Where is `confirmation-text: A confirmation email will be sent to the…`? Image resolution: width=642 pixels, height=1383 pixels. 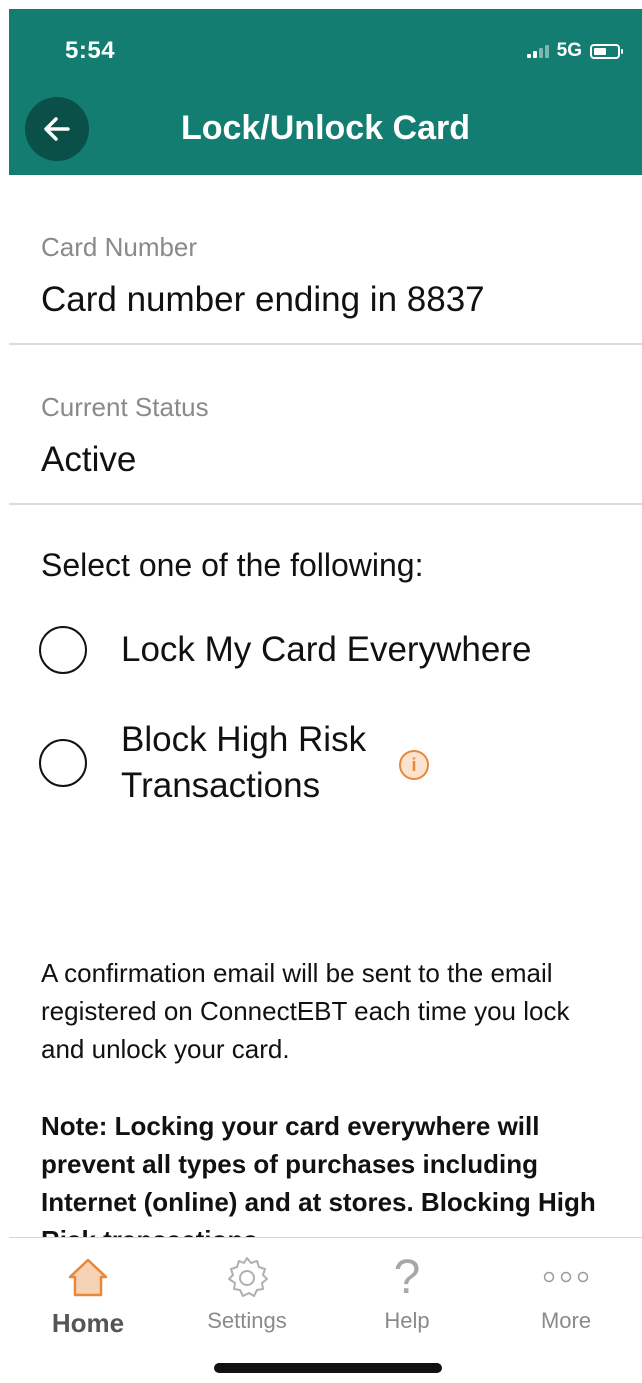 confirmation-text: A confirmation email will be sent to the… is located at coordinates (305, 1011).